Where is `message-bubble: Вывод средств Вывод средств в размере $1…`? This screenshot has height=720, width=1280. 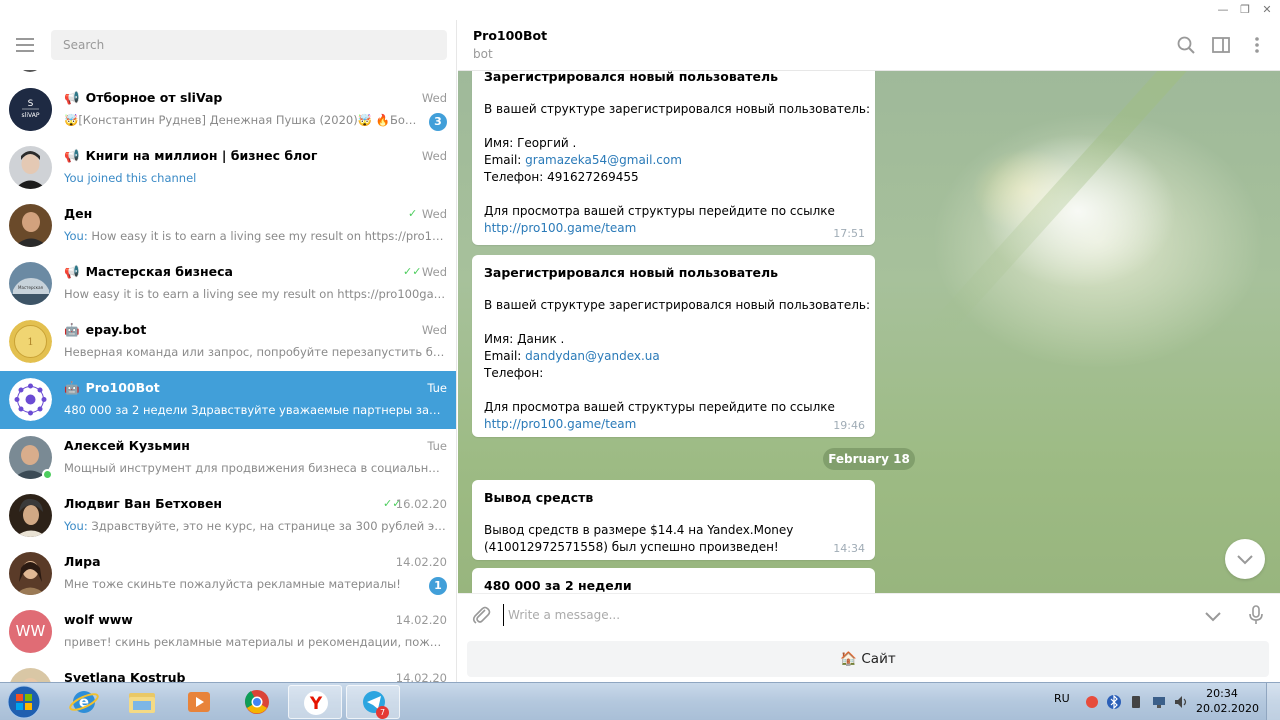
message-bubble: Вывод средств Вывод средств в размере $1… is located at coordinates (673, 520).